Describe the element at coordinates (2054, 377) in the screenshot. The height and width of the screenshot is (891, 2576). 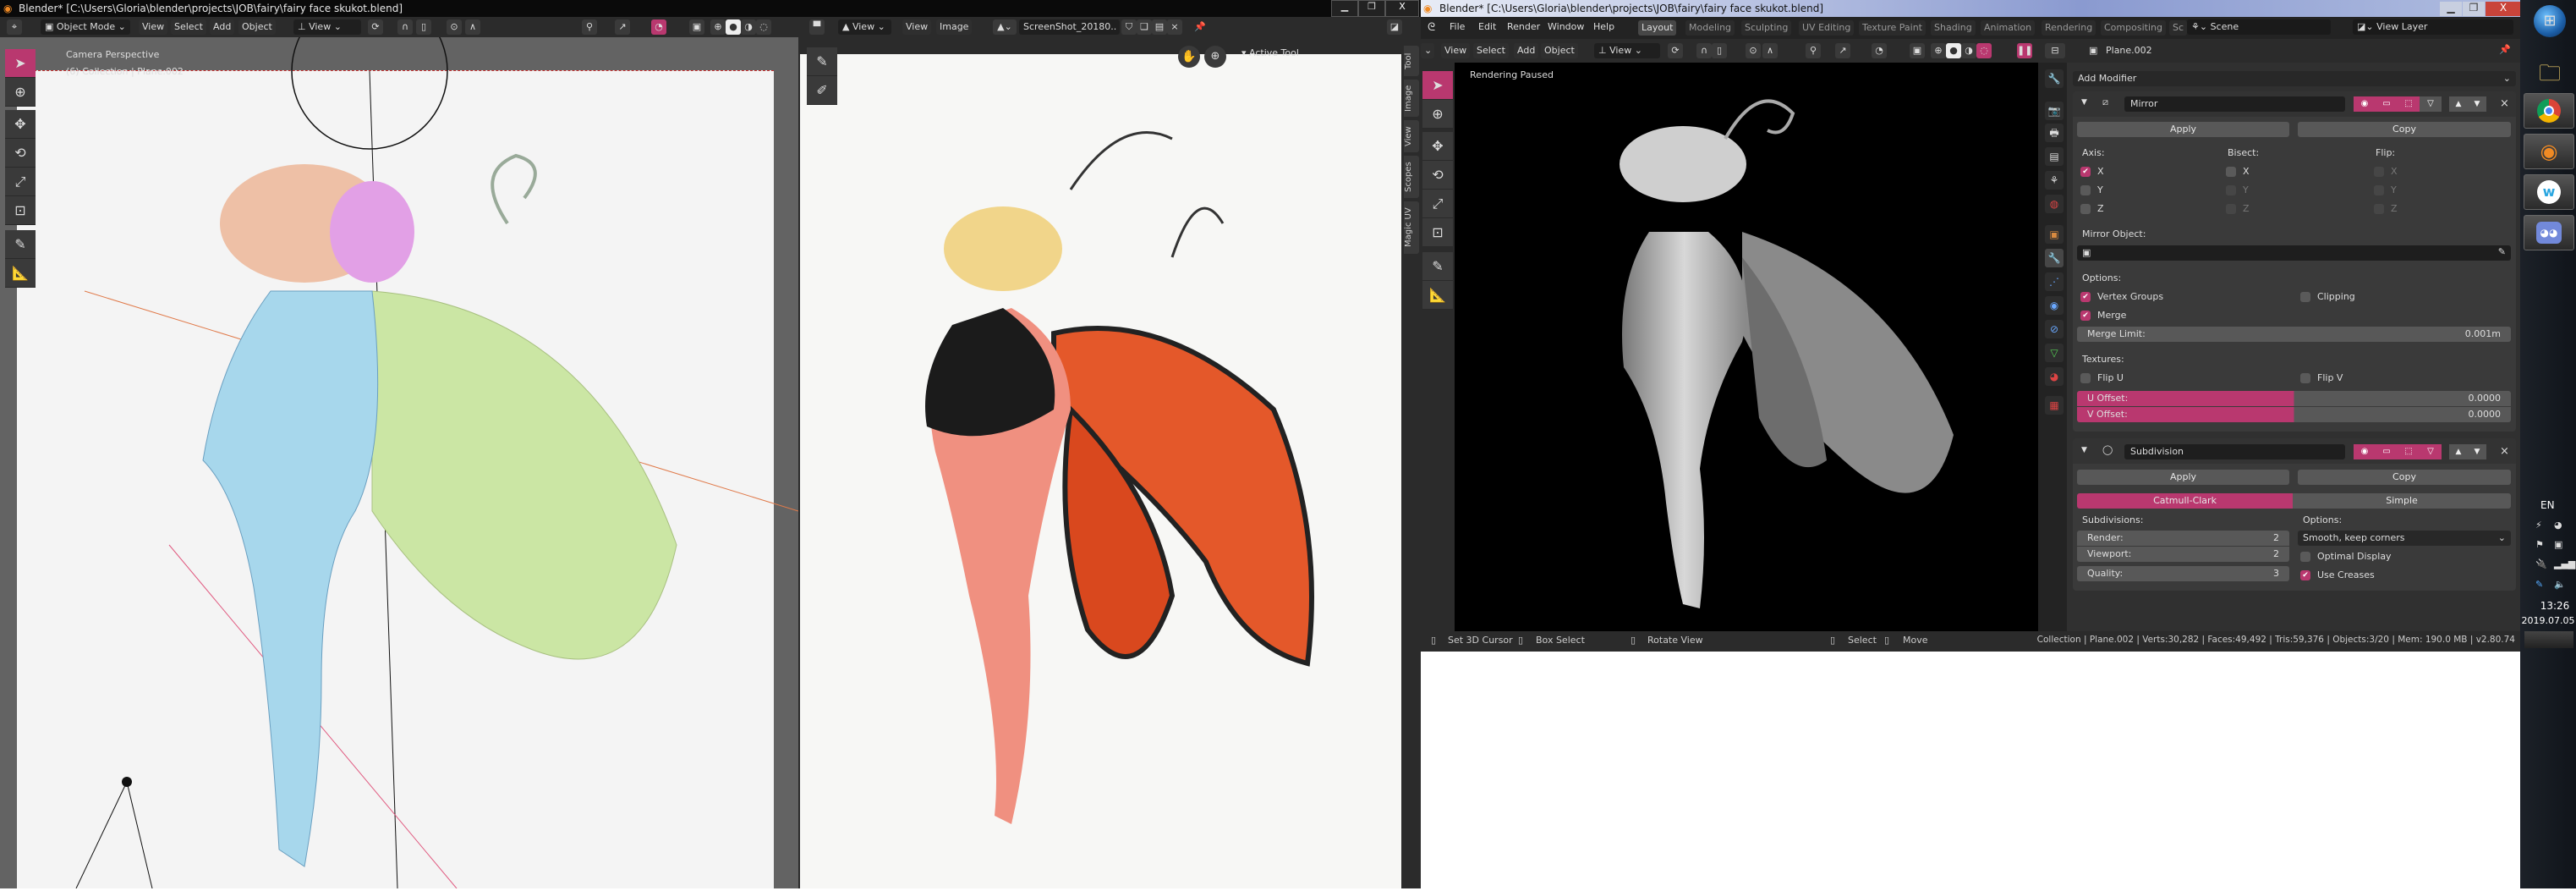
I see `tab-material-icon: ◕` at that location.